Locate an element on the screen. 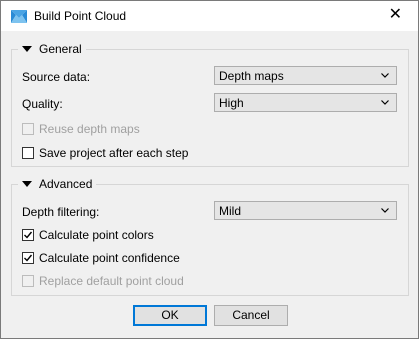 This screenshot has height=339, width=419. calculate-point-colors-label: Calculate point colors is located at coordinates (96, 235).